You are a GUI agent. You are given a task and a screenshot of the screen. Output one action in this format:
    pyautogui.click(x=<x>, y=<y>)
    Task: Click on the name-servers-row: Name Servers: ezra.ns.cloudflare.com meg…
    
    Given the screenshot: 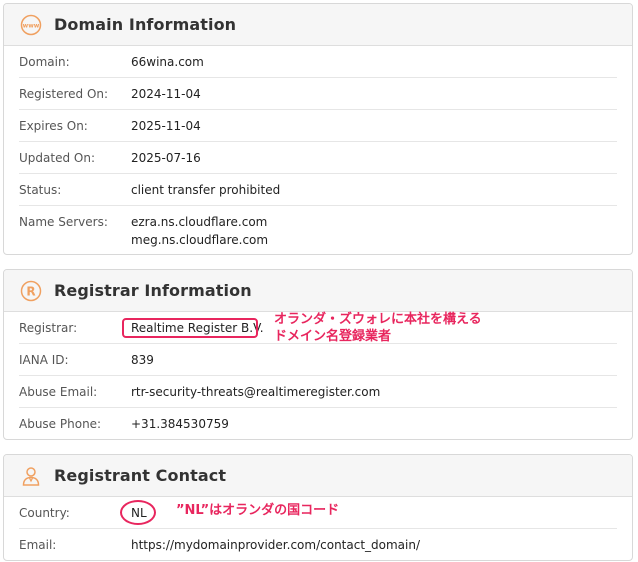 What is the action you would take?
    pyautogui.click(x=318, y=230)
    